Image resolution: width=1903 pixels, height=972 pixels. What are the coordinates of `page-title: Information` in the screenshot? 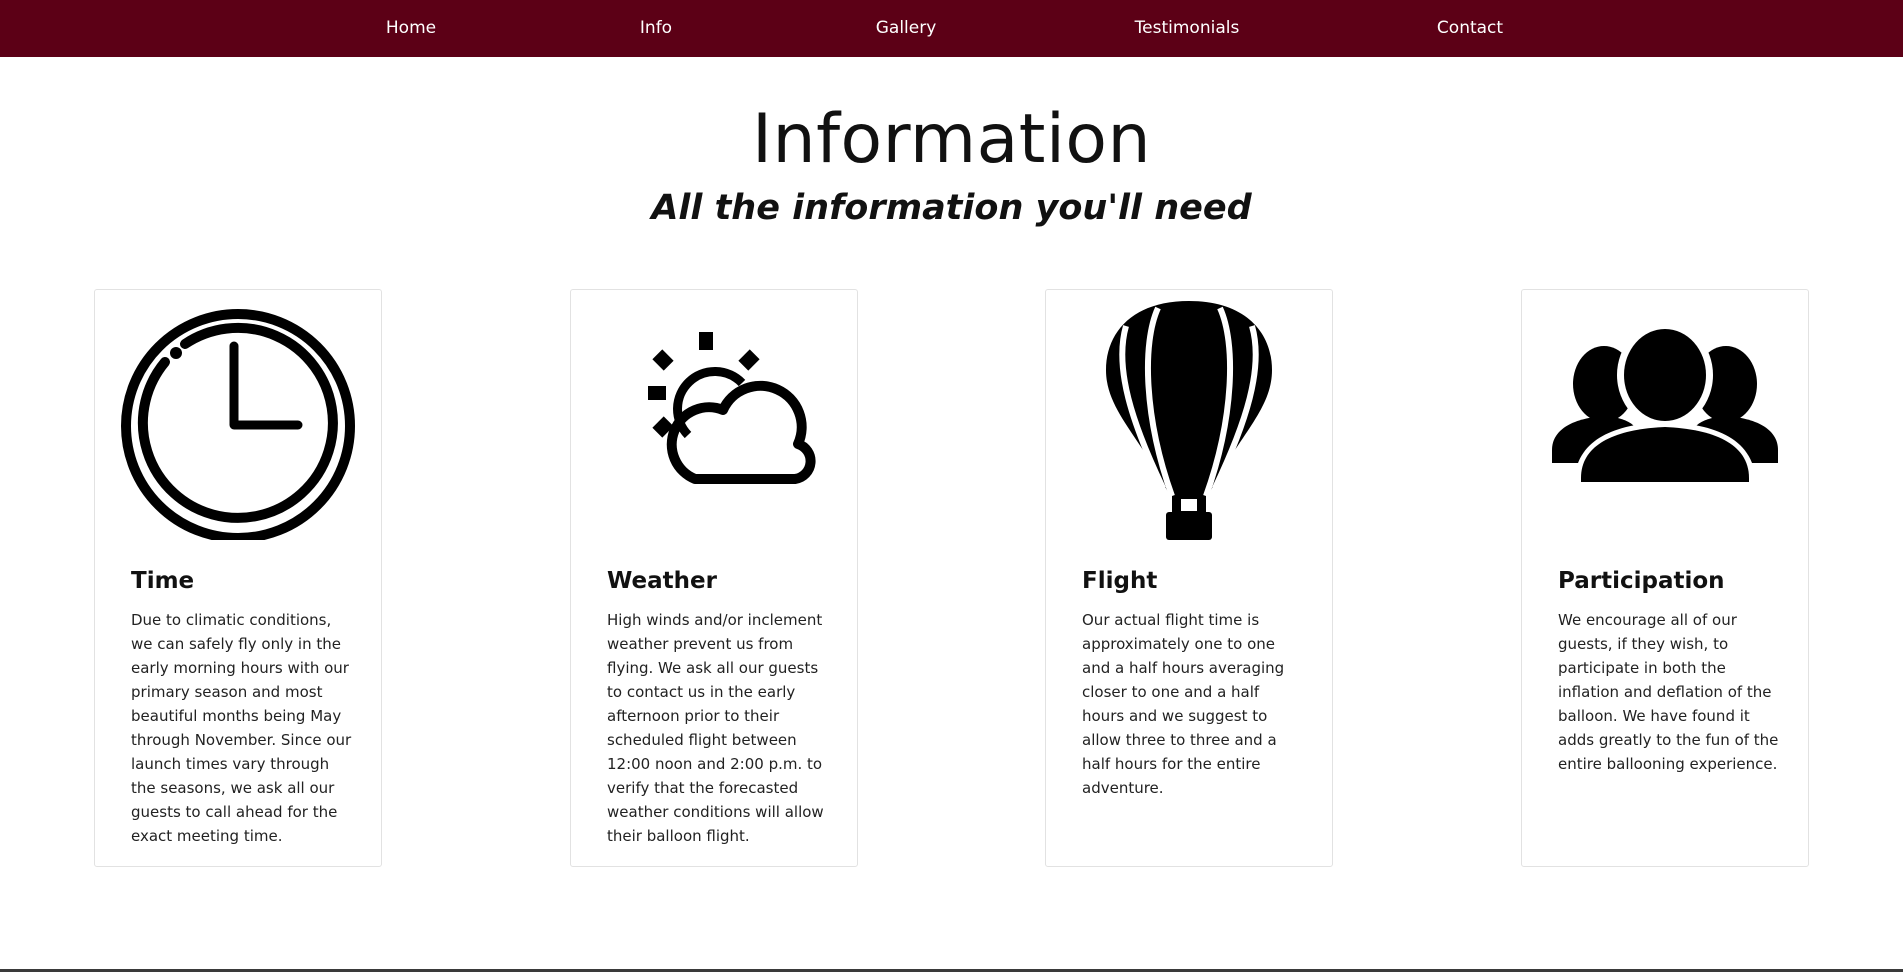 It's located at (951, 139).